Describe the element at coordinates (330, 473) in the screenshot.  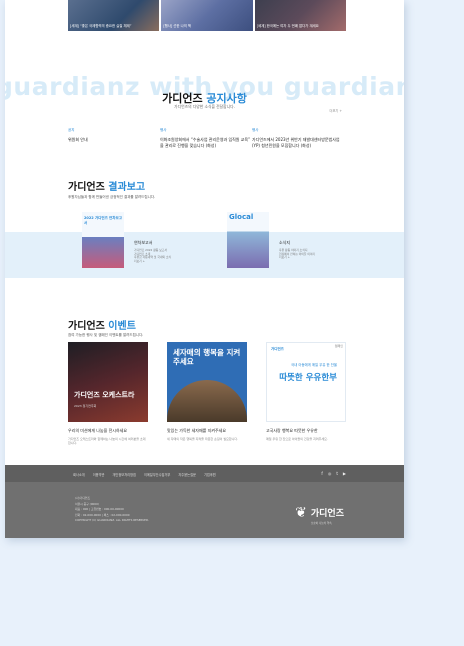
I see `instagram-icon: ◎` at that location.